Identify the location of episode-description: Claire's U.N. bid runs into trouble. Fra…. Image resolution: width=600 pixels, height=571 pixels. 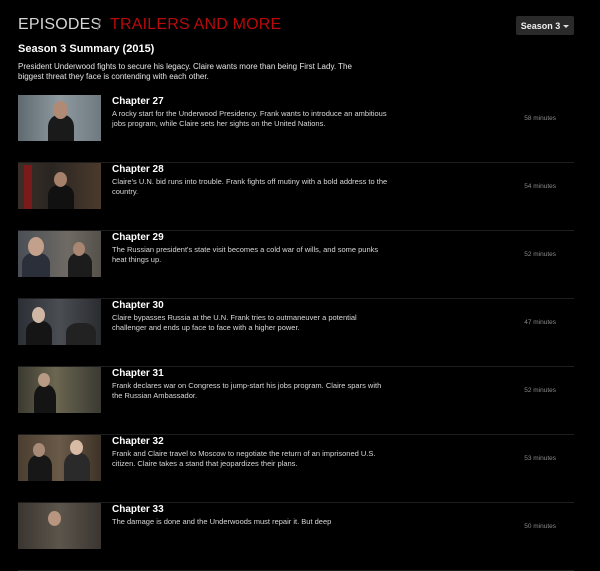
(250, 186).